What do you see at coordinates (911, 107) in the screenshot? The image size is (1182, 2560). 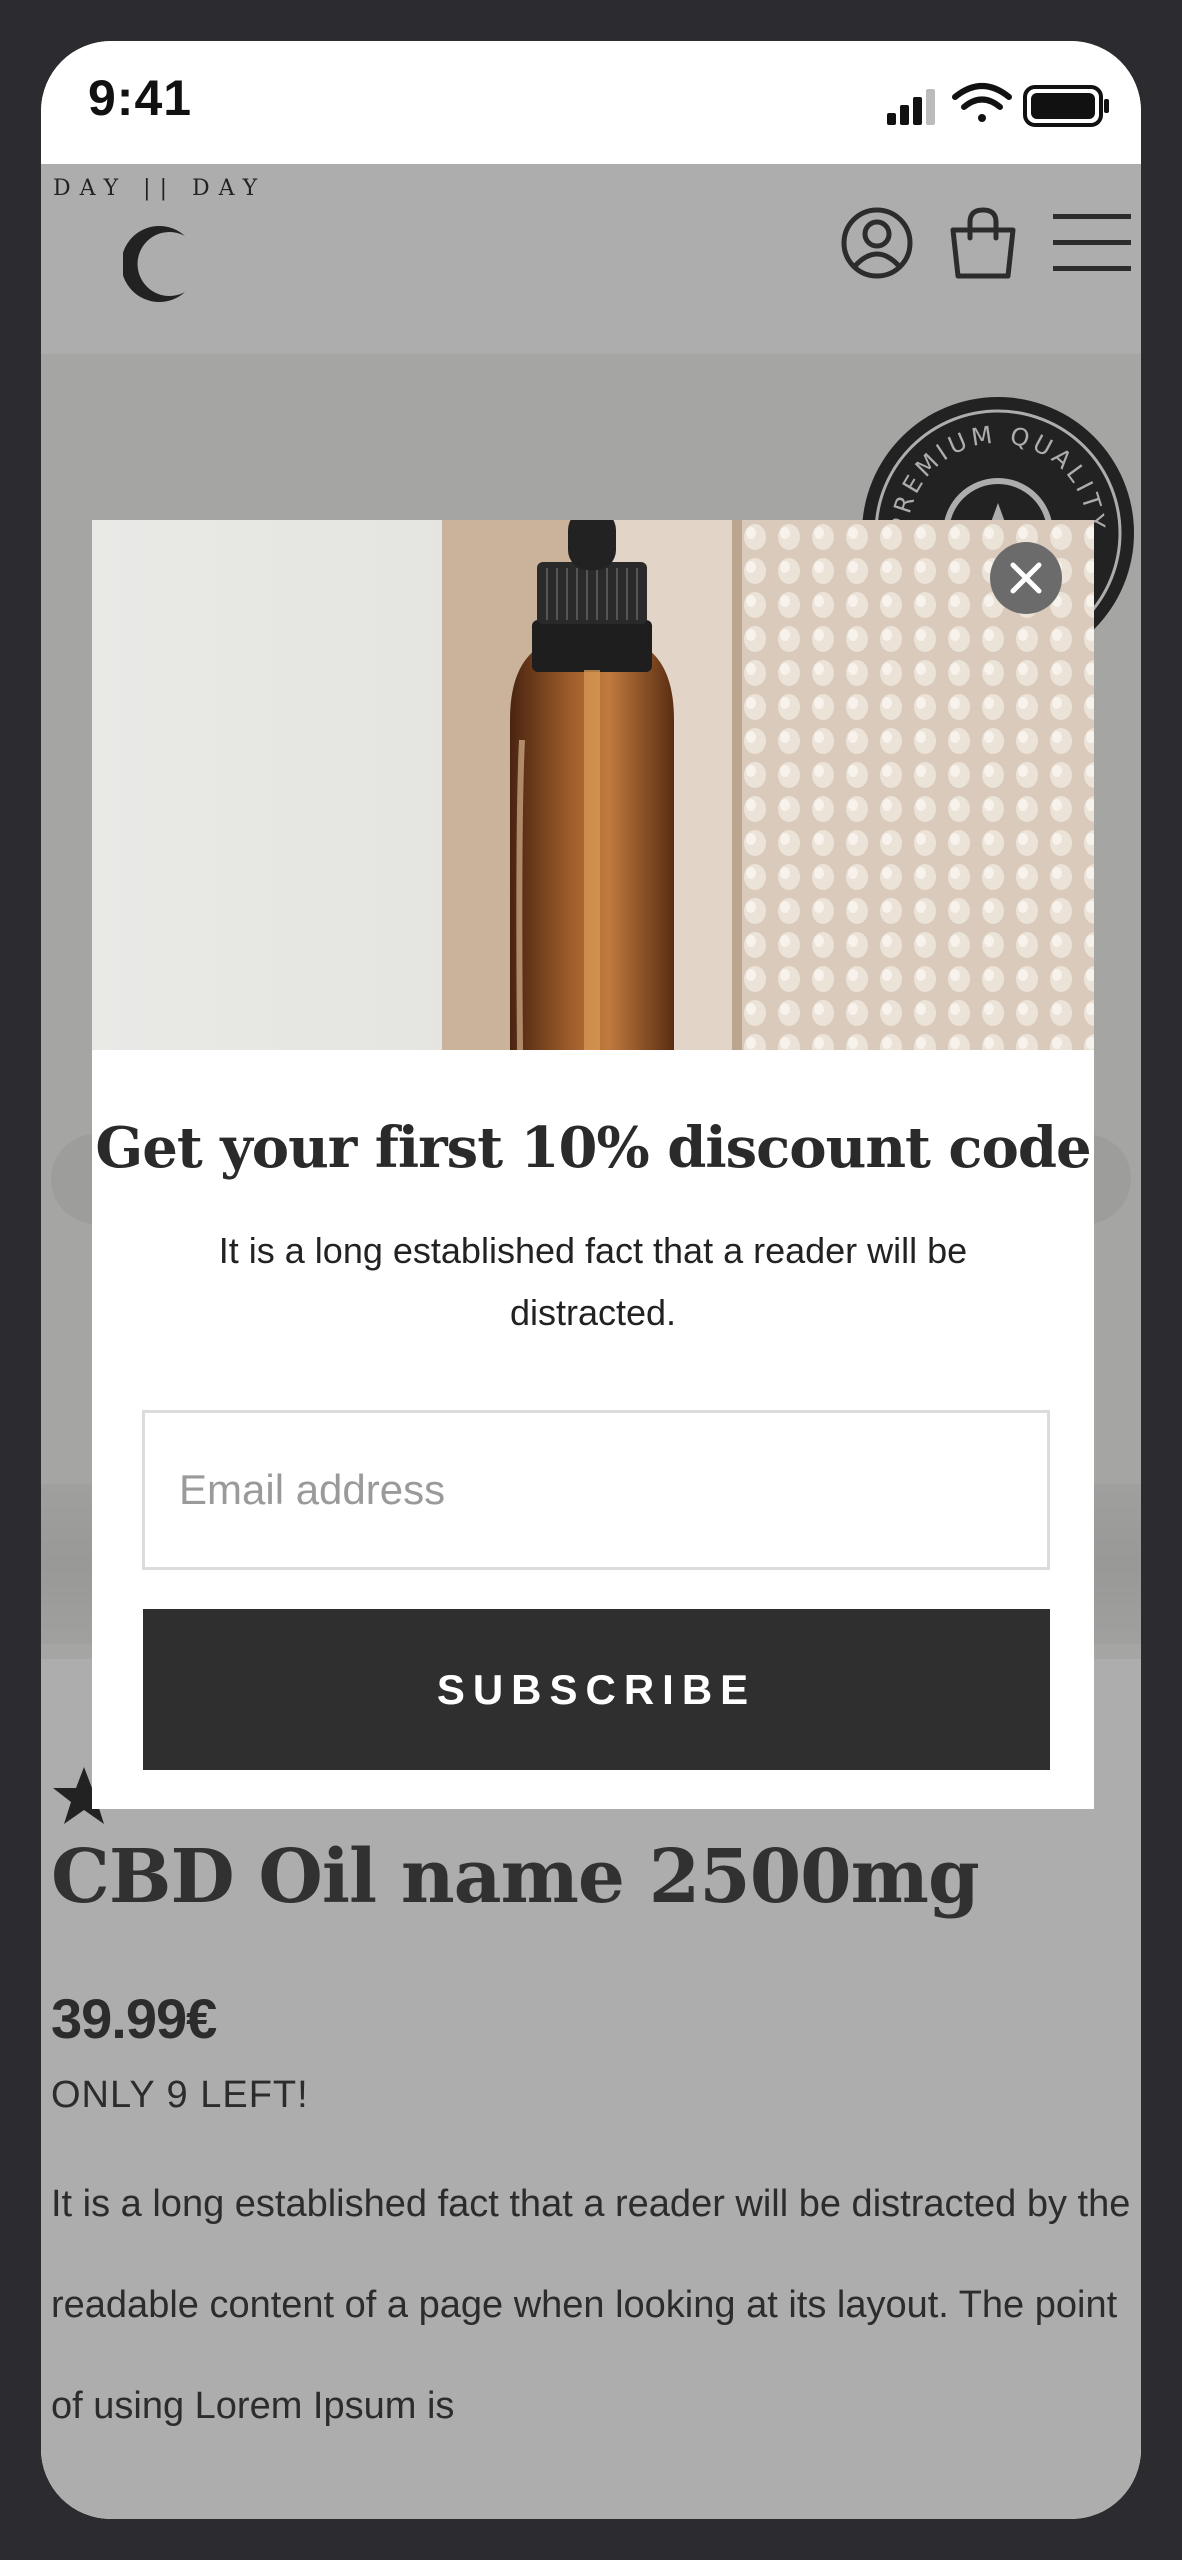 I see `signal-icon` at bounding box center [911, 107].